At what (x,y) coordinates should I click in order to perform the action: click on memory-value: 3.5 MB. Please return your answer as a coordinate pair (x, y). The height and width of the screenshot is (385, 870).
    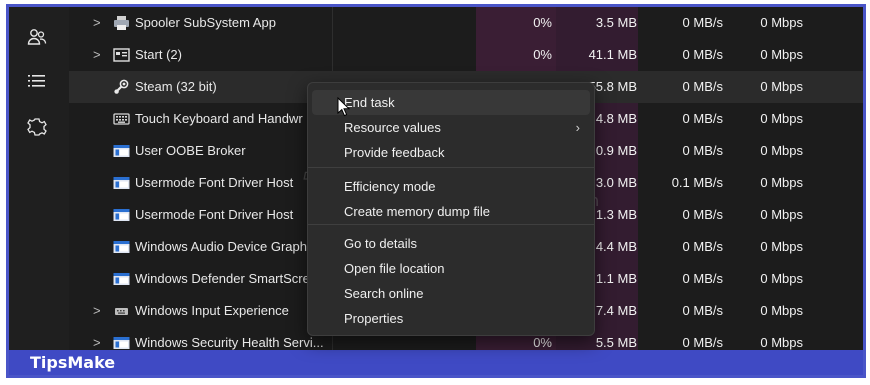
    Looking at the image, I should click on (616, 22).